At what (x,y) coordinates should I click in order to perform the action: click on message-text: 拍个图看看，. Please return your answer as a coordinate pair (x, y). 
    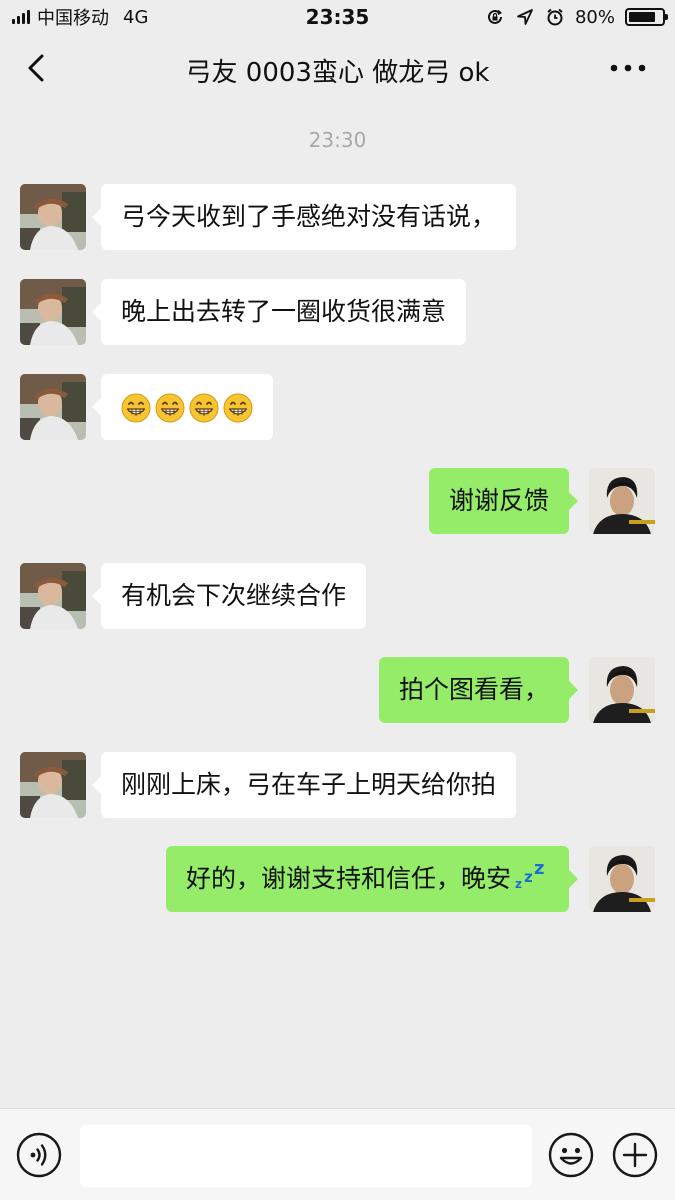
    Looking at the image, I should click on (473, 689).